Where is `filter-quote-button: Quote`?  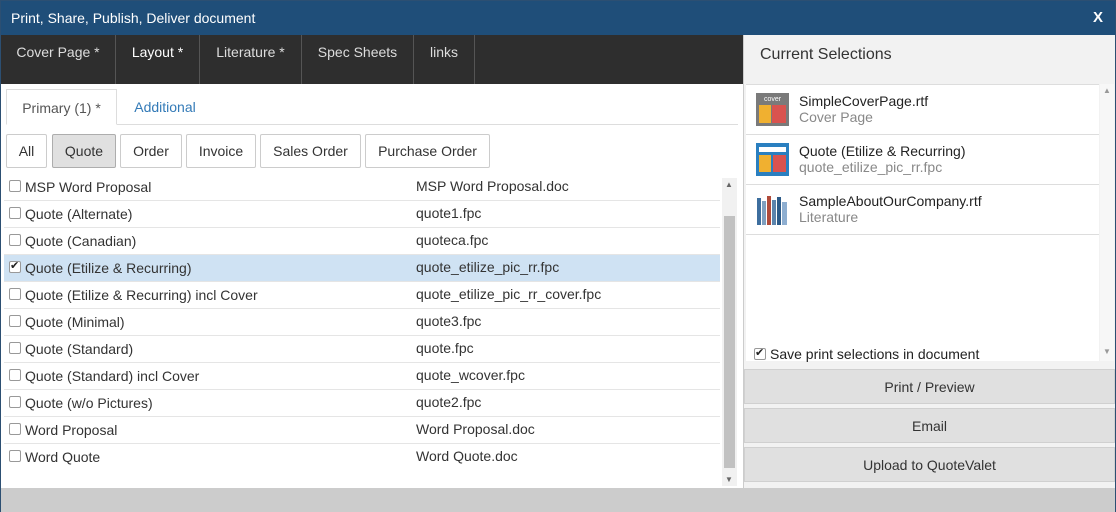
filter-quote-button: Quote is located at coordinates (84, 151).